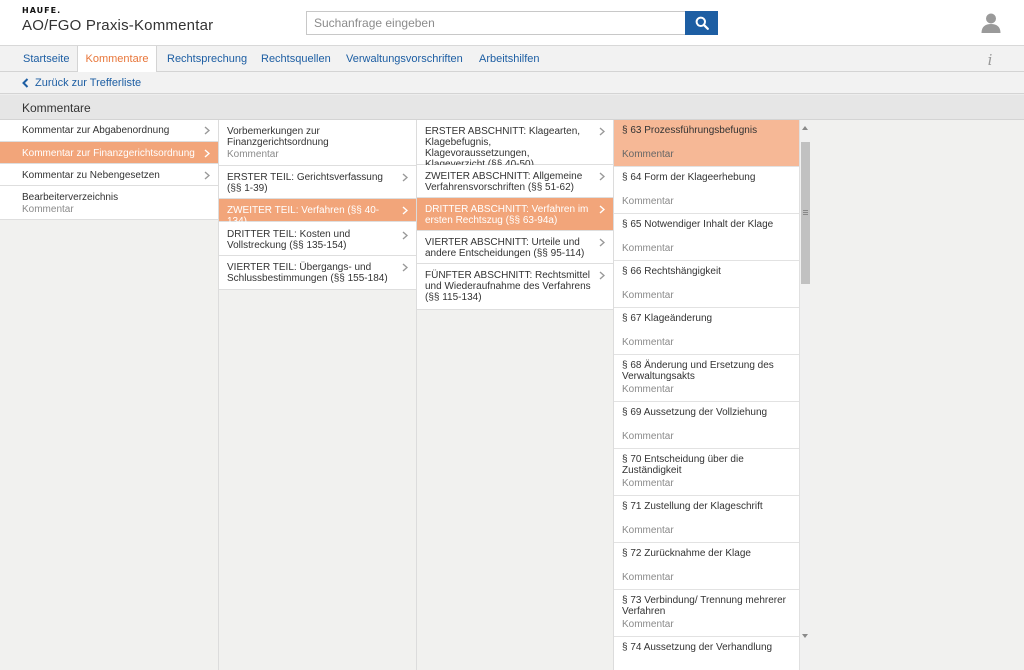 This screenshot has width=1024, height=670. I want to click on item-title: § 74 Aussetzung der Verhandlung, so click(697, 647).